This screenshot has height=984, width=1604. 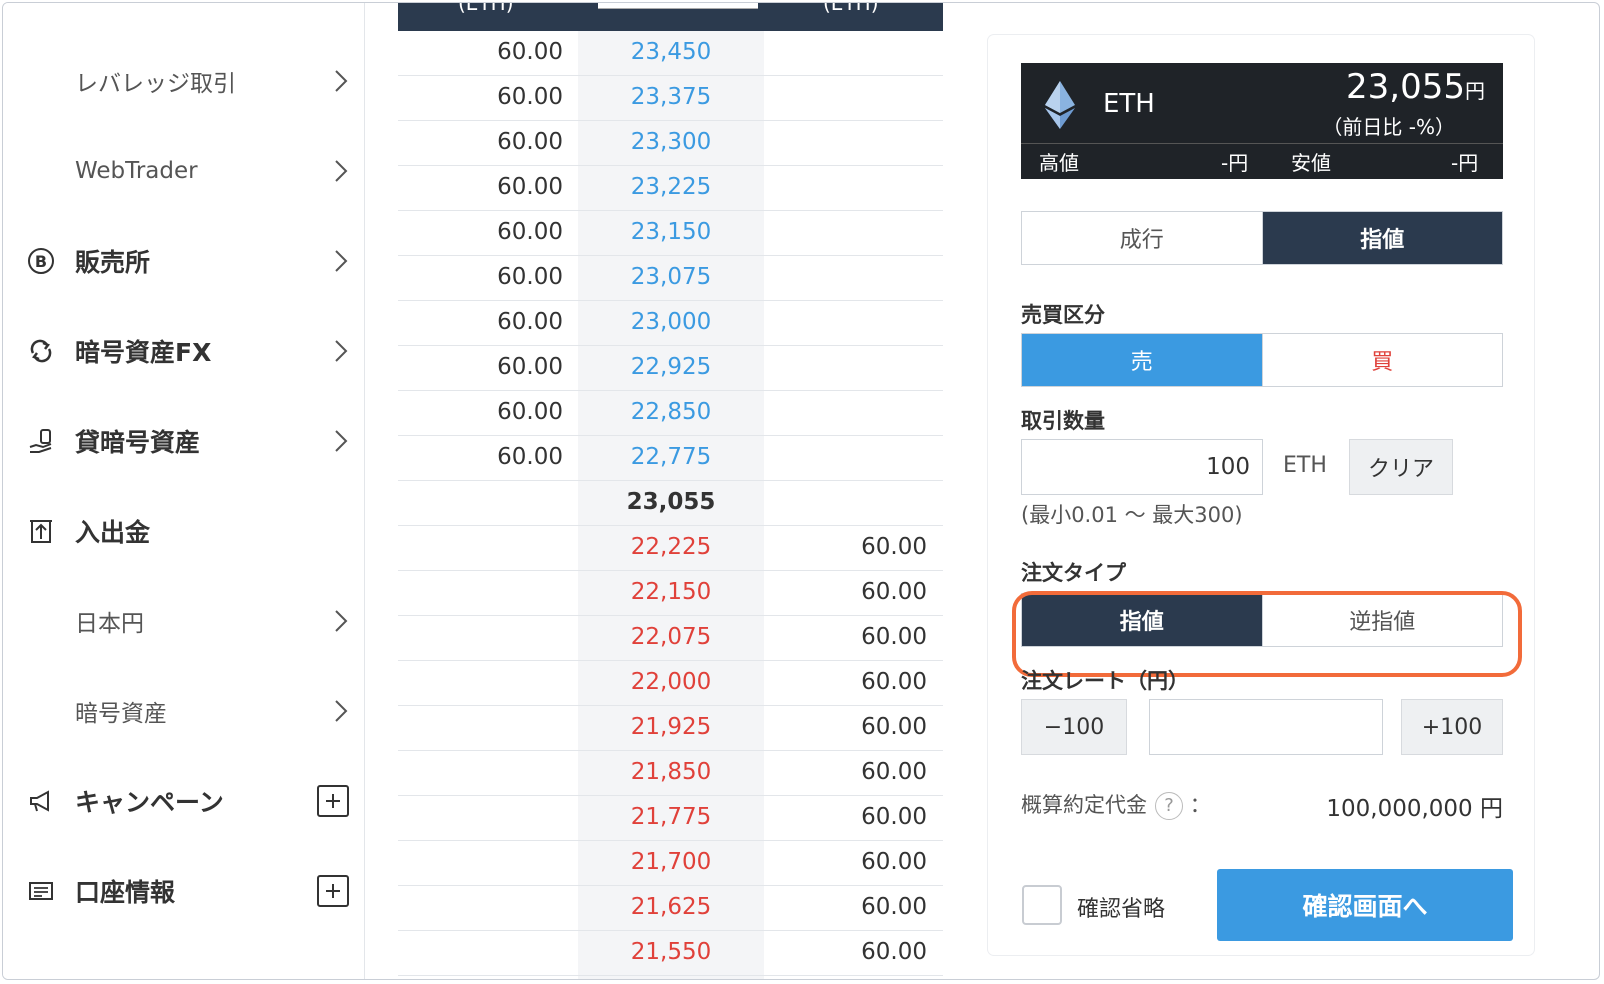 What do you see at coordinates (155, 84) in the screenshot?
I see `sidebar-item-label: レバレッジ取引` at bounding box center [155, 84].